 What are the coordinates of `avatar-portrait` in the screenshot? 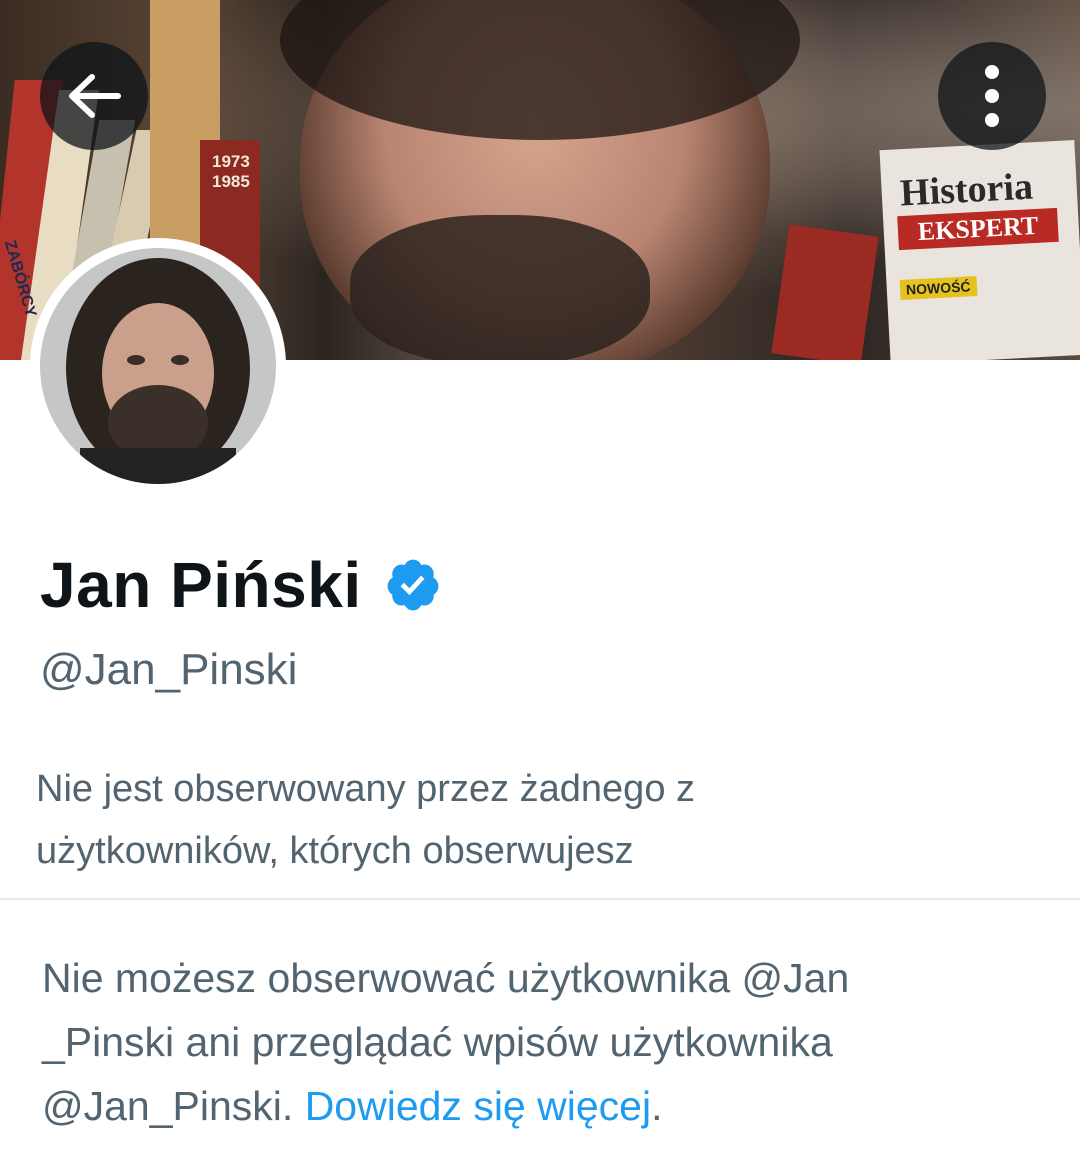 It's located at (158, 366).